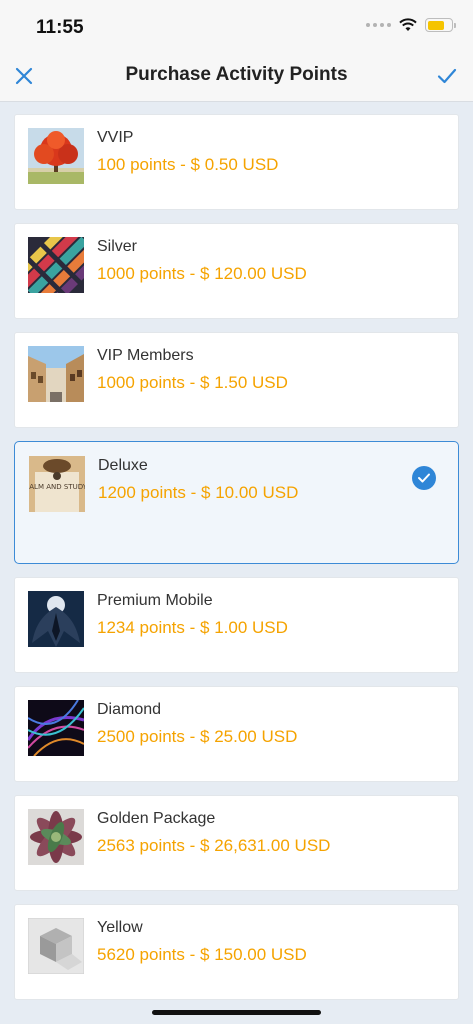 This screenshot has height=1024, width=473. Describe the element at coordinates (56, 374) in the screenshot. I see `street-thumbnail` at that location.